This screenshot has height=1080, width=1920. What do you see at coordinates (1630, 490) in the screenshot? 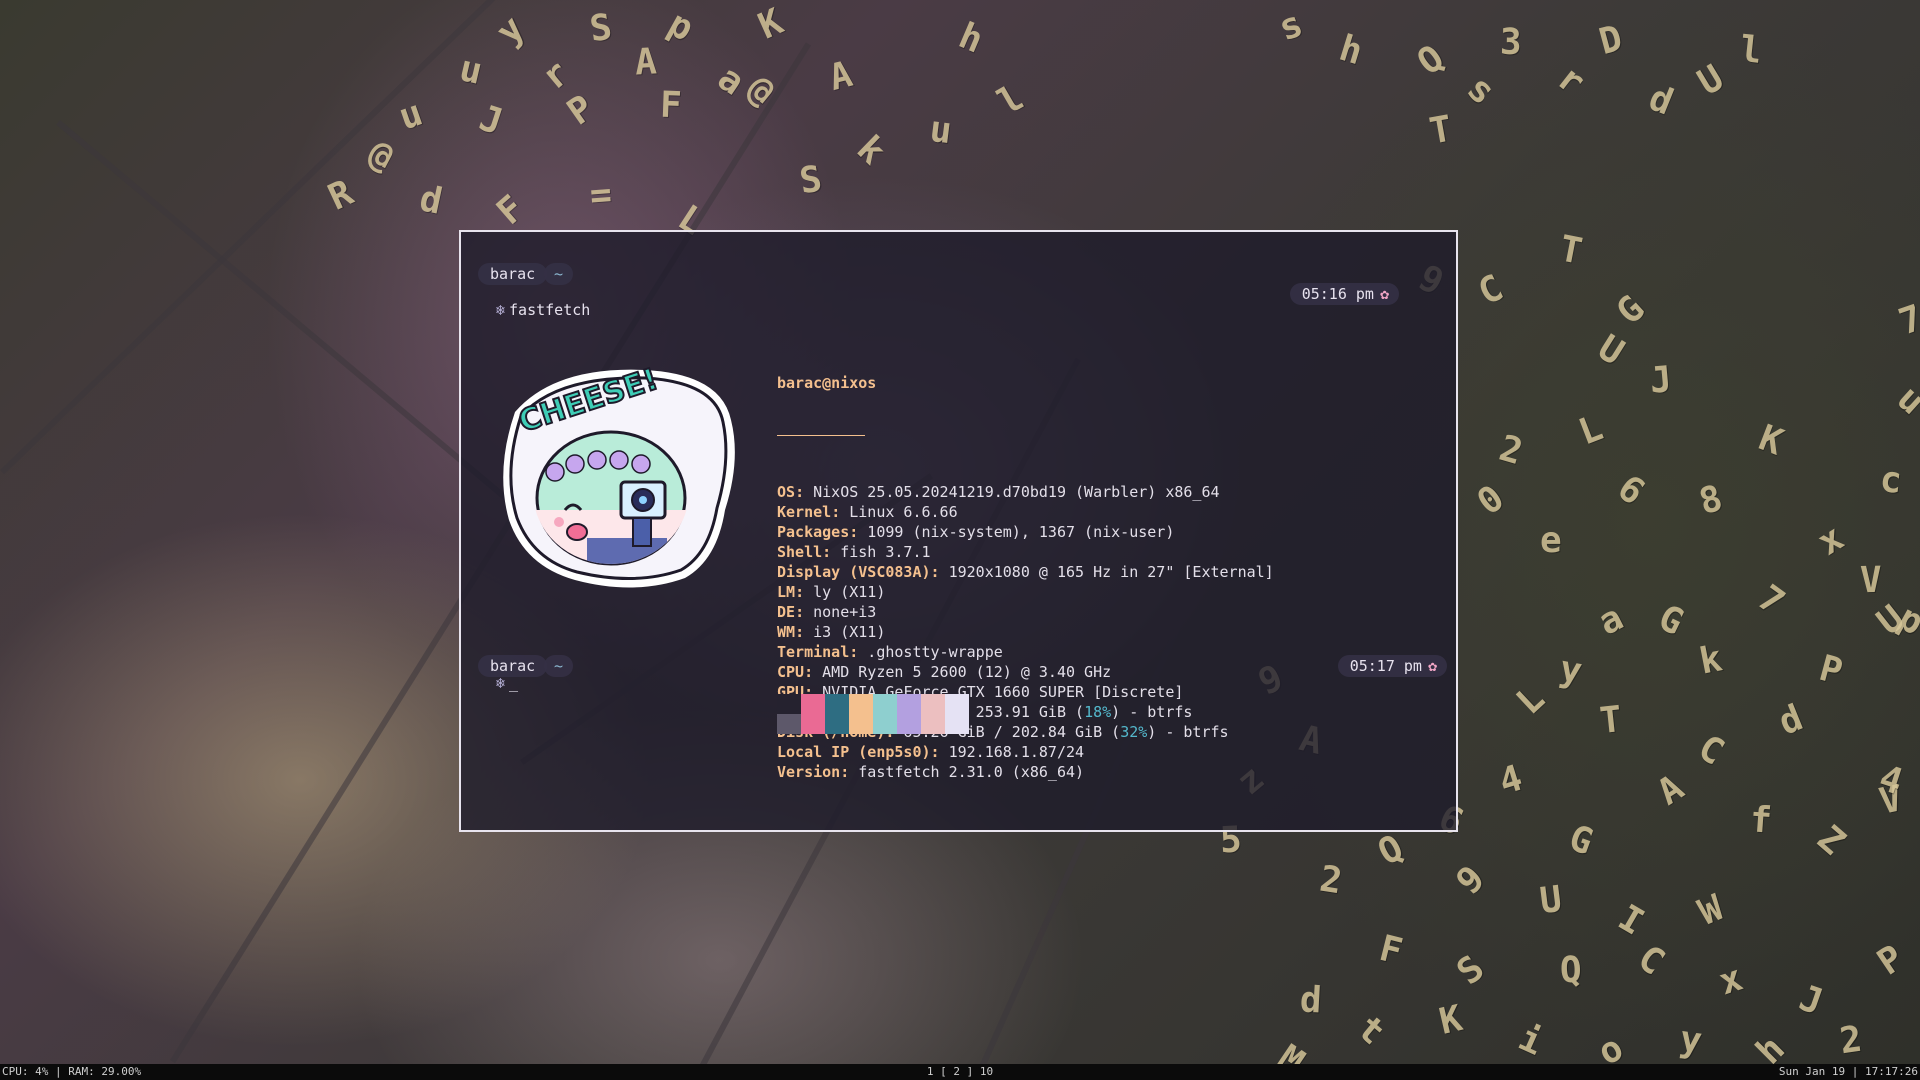
I see `wallpaper-glyph: 6` at bounding box center [1630, 490].